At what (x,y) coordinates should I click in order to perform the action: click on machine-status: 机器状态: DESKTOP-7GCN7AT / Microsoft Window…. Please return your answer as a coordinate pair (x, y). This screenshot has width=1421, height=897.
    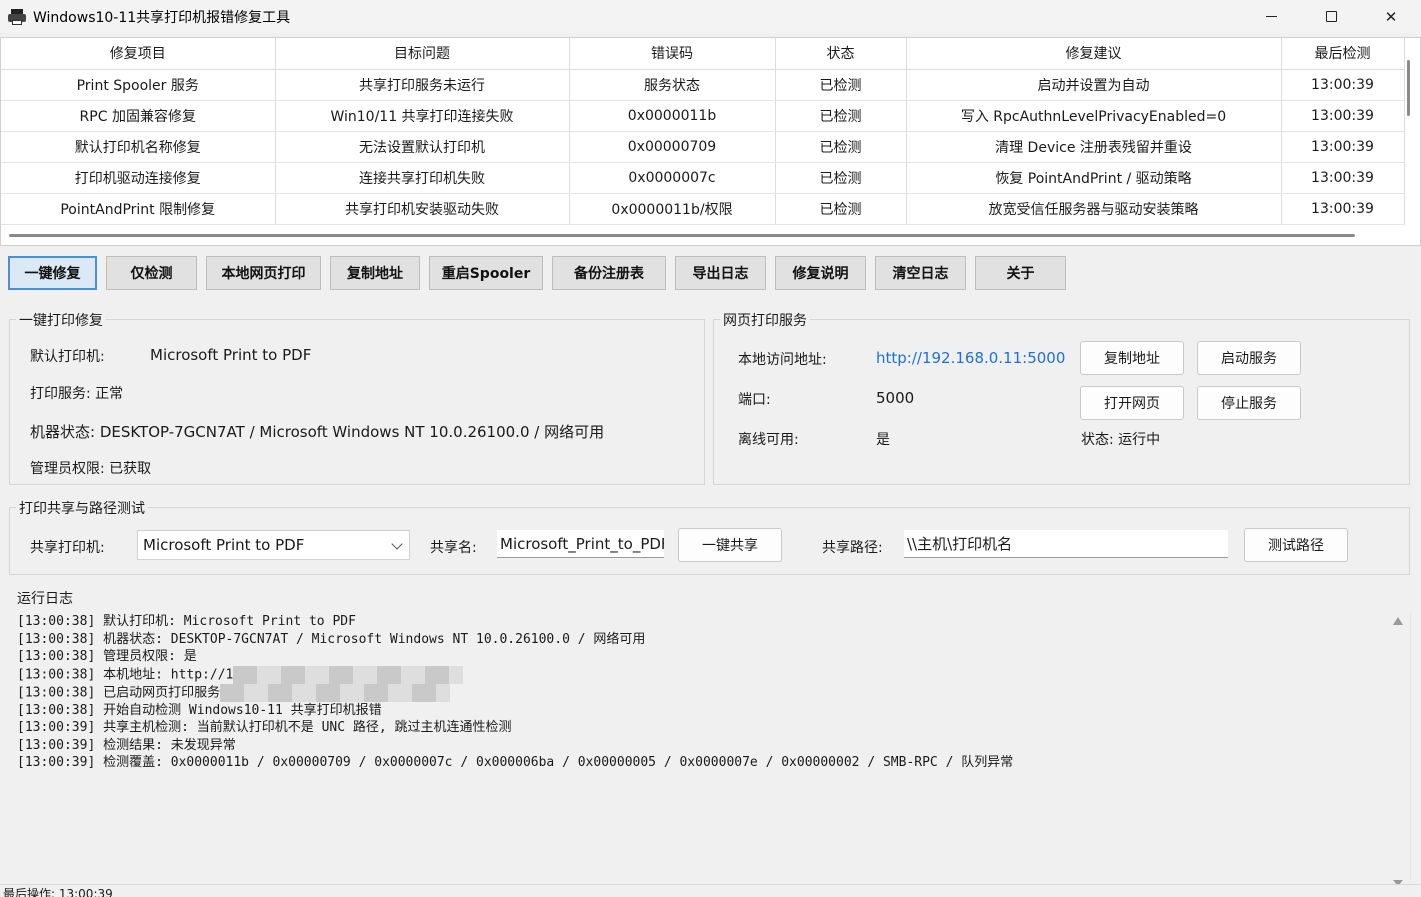
    Looking at the image, I should click on (317, 432).